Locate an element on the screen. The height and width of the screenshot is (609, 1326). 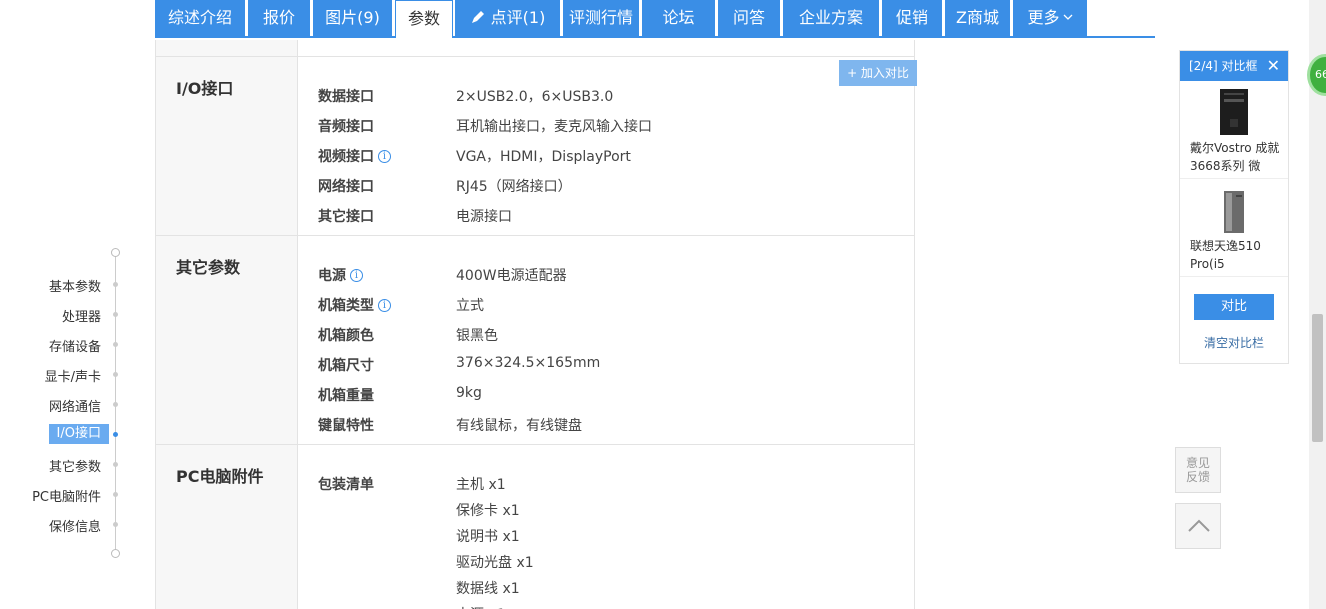
anchor-nav-item: 处理器 is located at coordinates (81, 315).